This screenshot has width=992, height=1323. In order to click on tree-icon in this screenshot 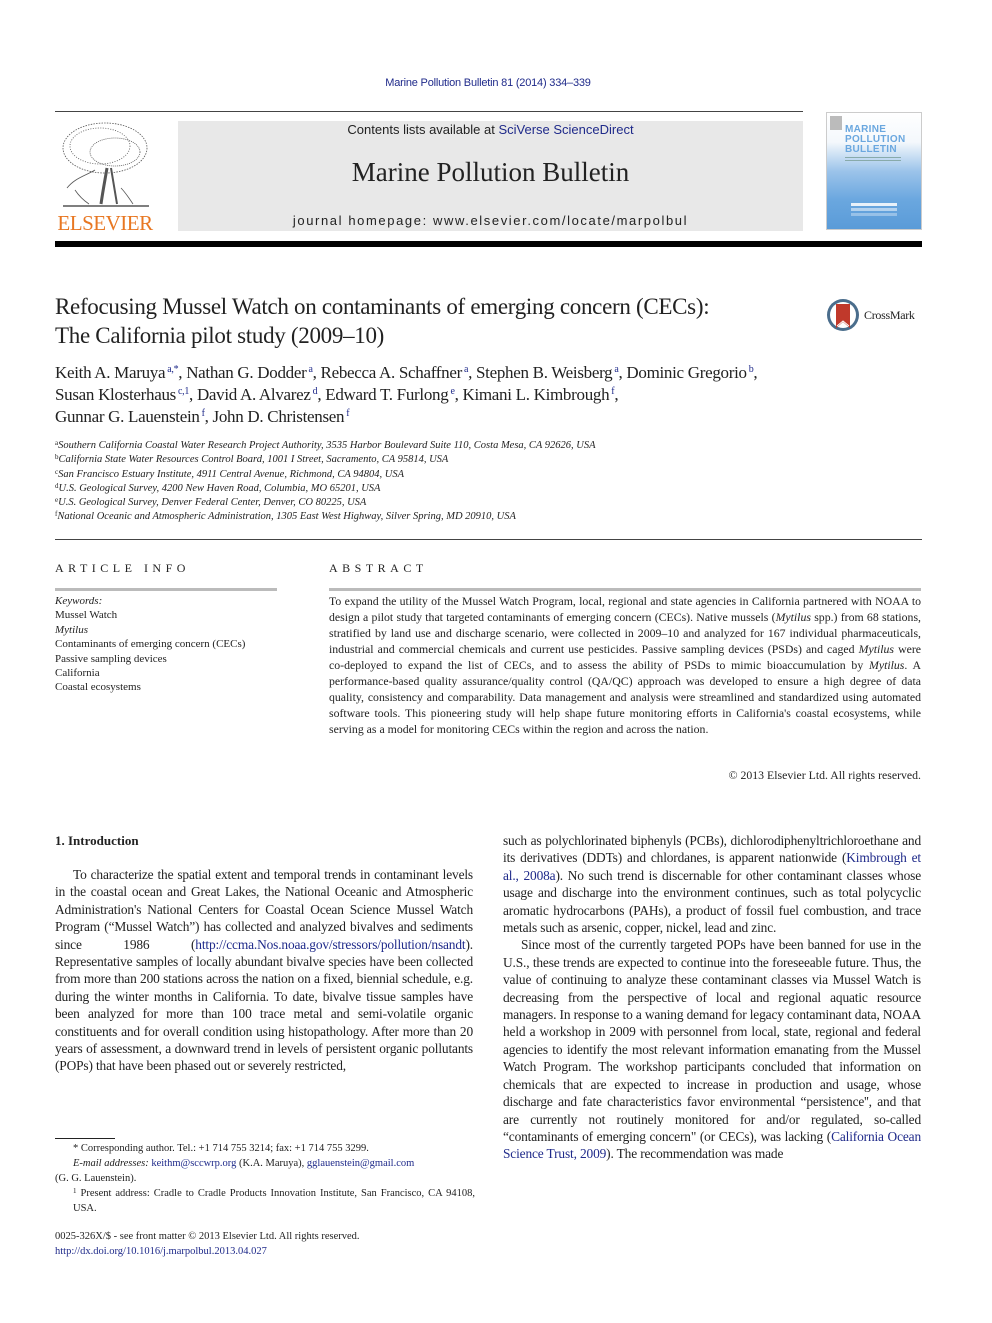, I will do `click(105, 164)`.